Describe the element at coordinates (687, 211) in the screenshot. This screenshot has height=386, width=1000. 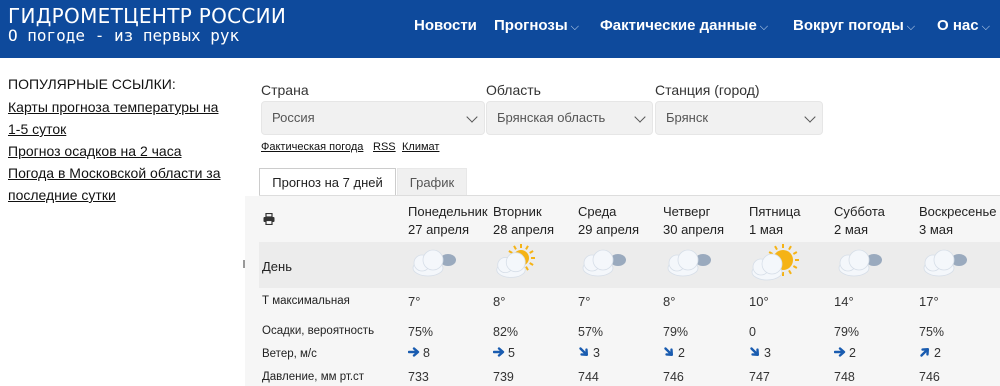
I see `day-name: Четверг` at that location.